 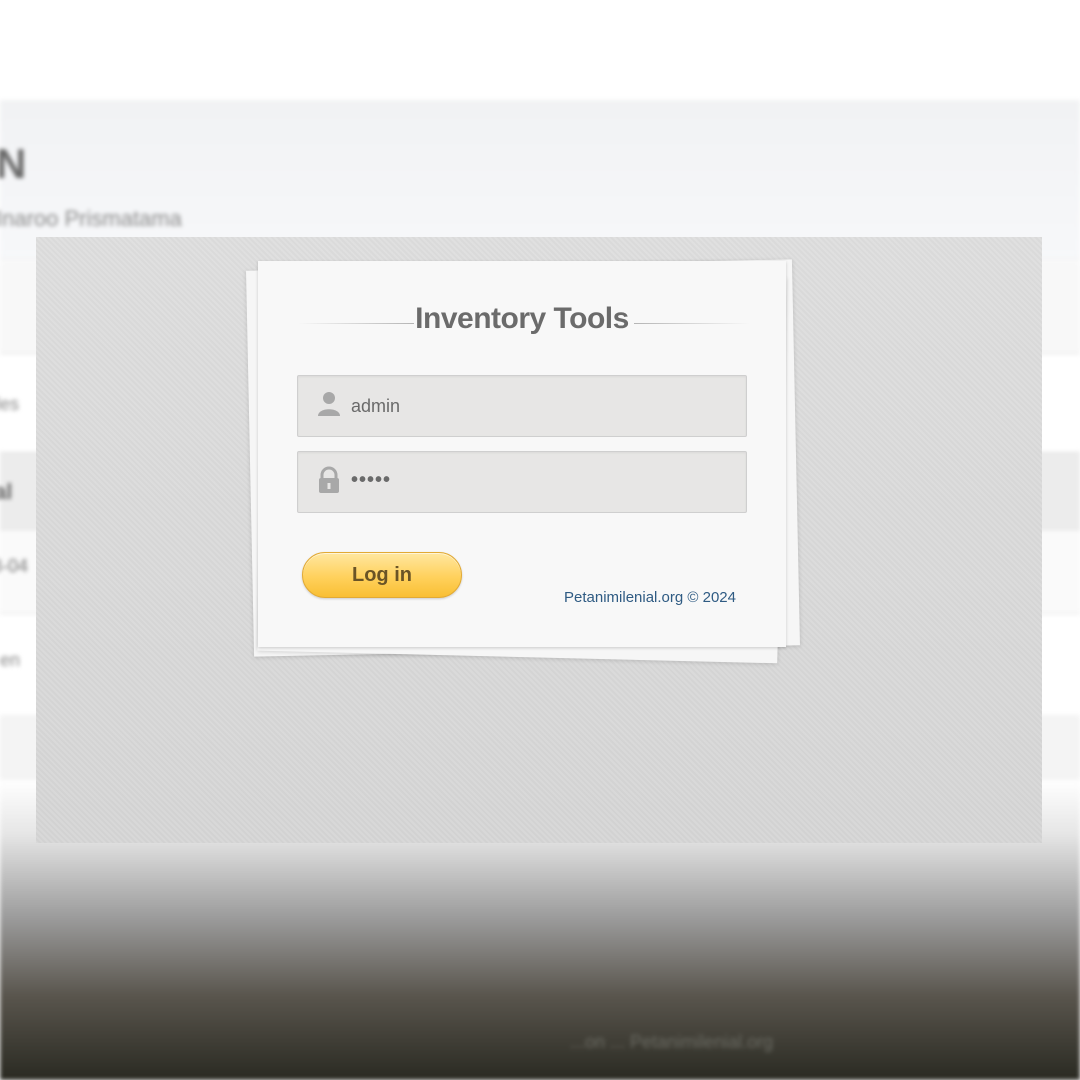 I want to click on password-value: •••••, so click(x=371, y=480).